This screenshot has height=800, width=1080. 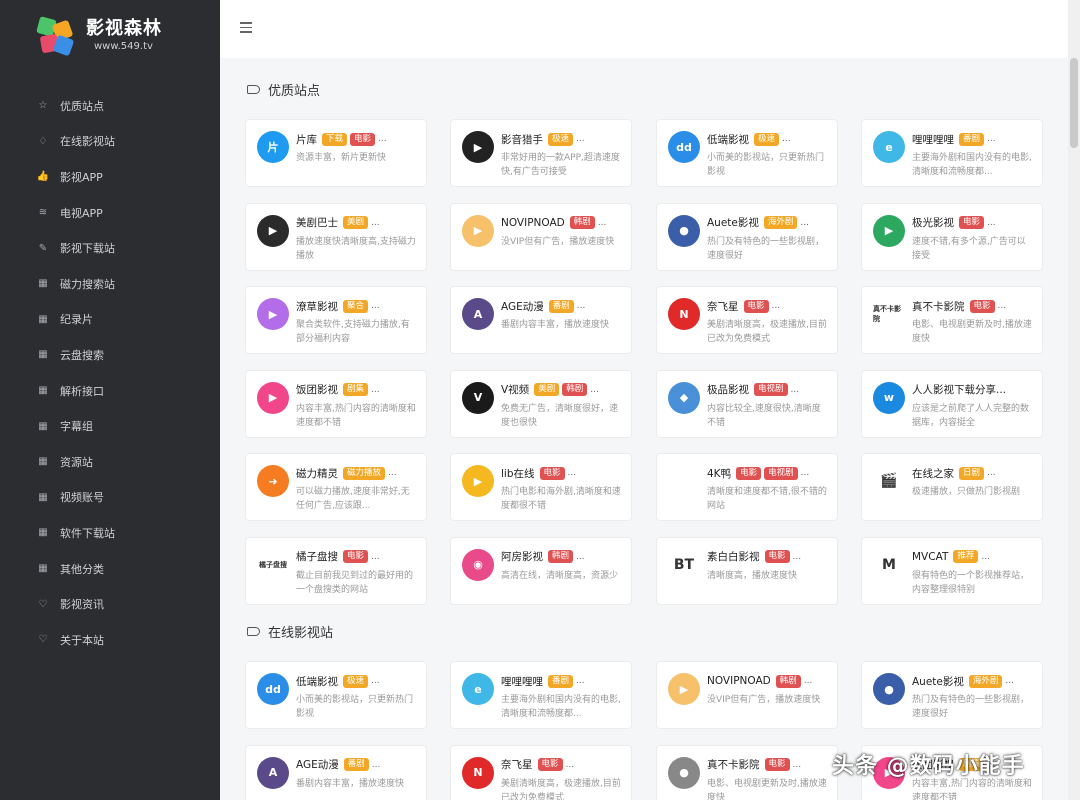 What do you see at coordinates (747, 487) in the screenshot?
I see `site-card: 4K鸭 电影 电视剧... 清晰度和速度都不错,很不错的网站` at bounding box center [747, 487].